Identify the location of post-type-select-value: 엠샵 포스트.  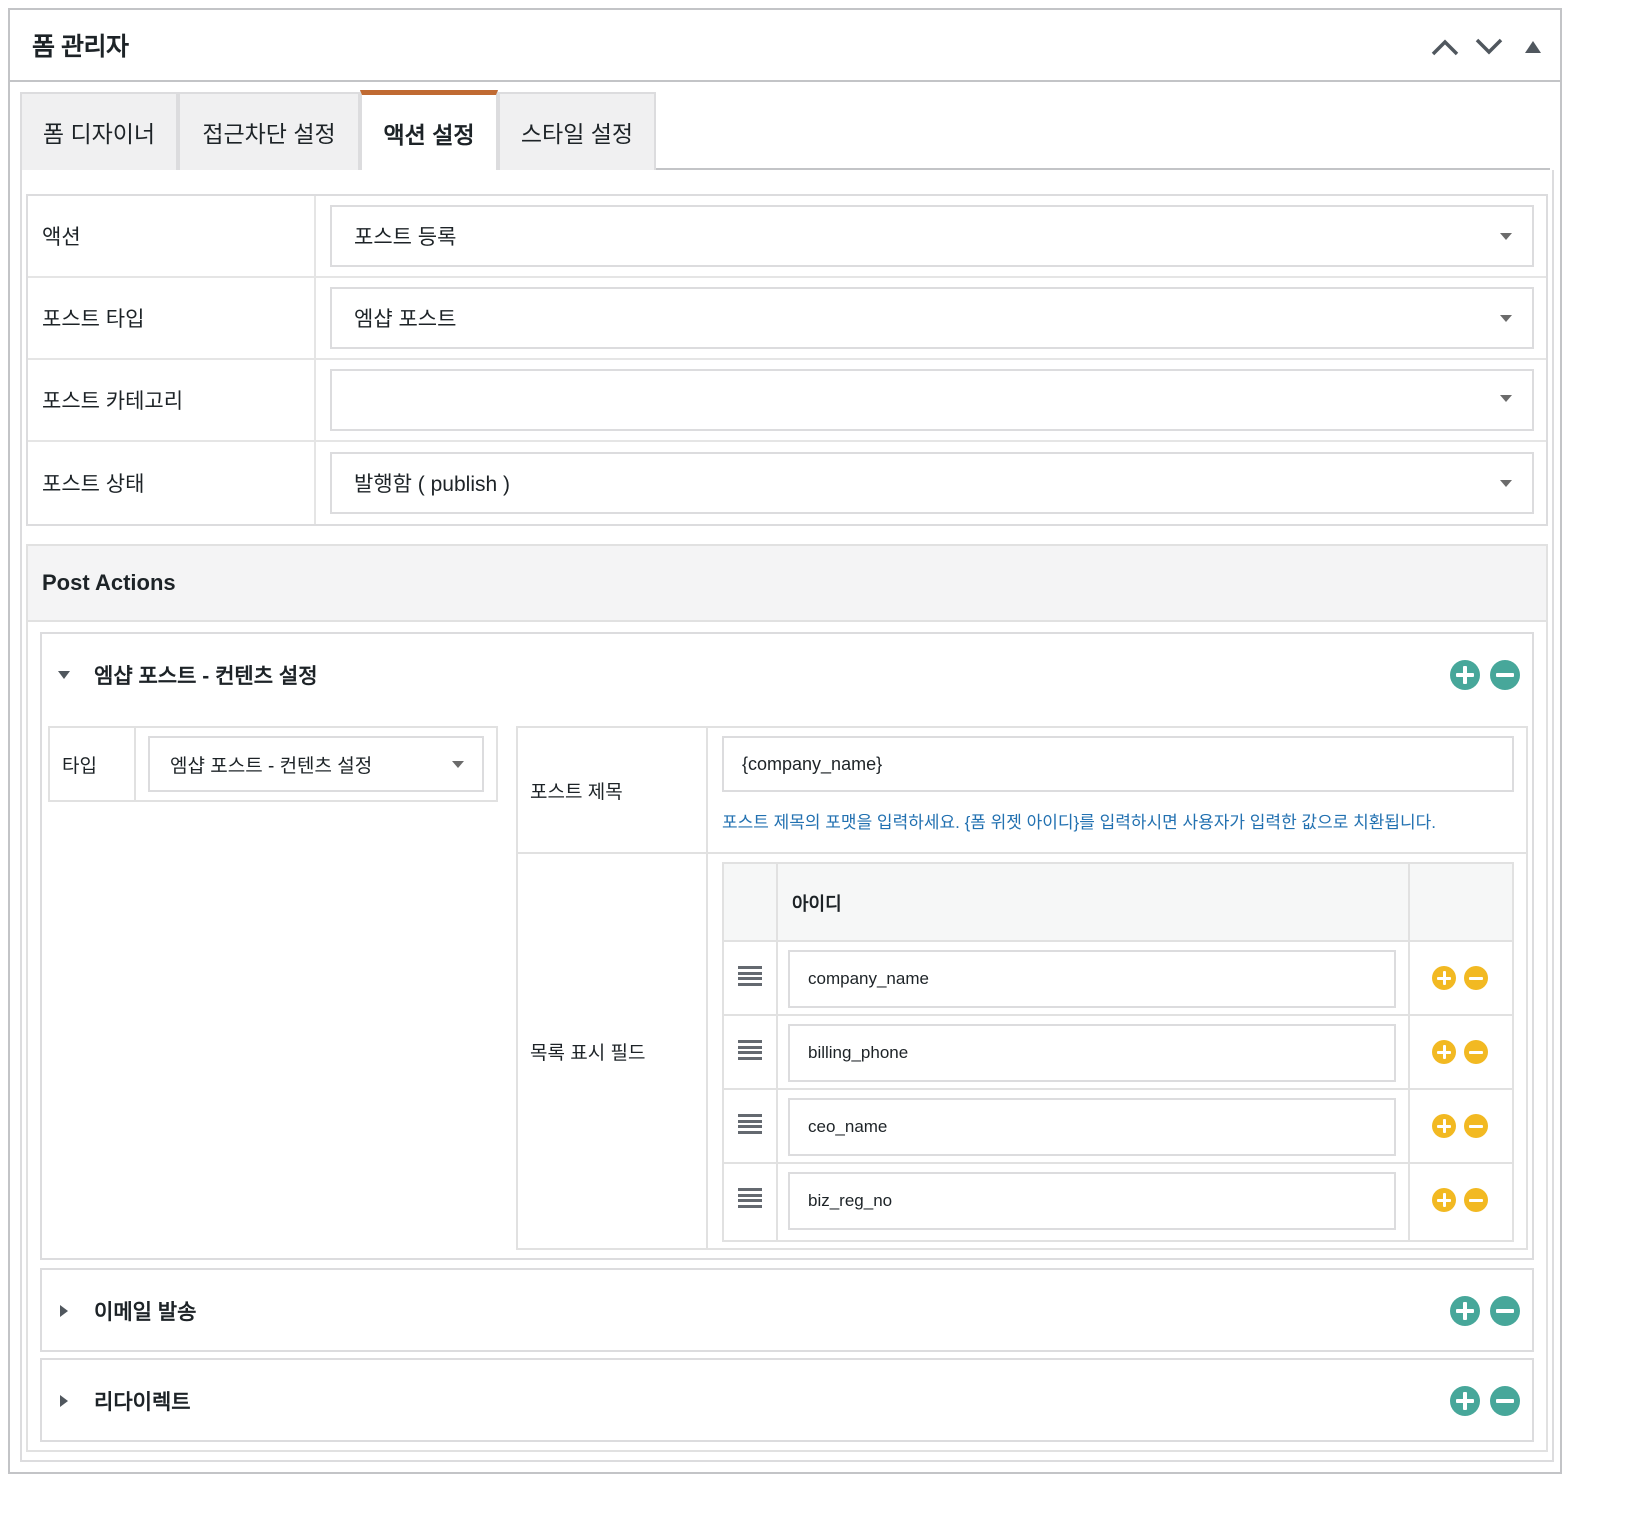
(405, 319).